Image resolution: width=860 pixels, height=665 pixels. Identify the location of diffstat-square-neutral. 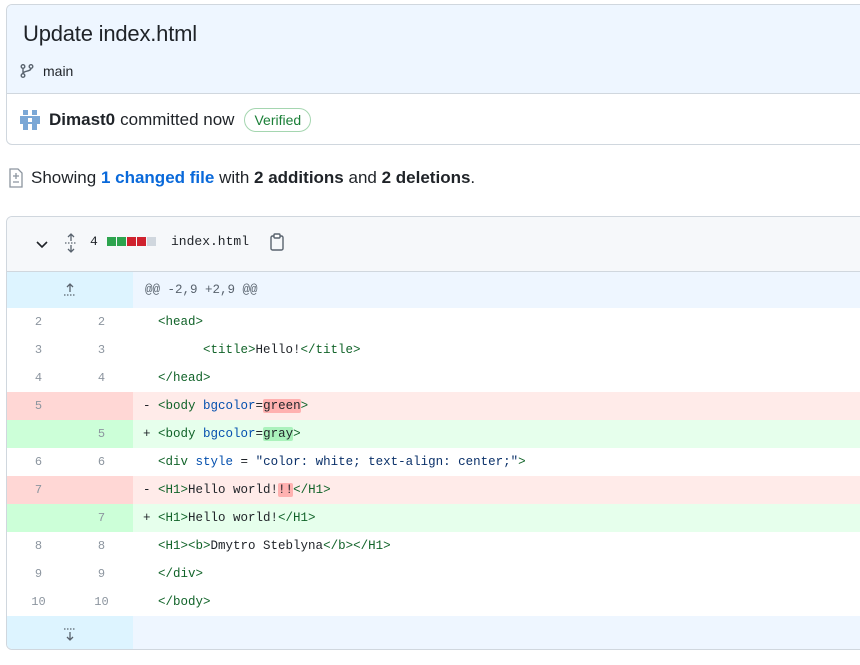
(151, 241).